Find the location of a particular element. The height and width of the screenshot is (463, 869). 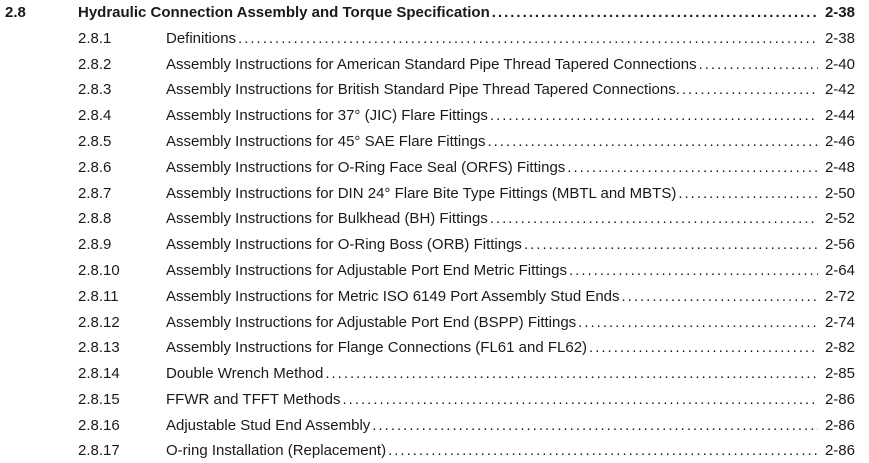

entry-number: 2.8.9 is located at coordinates (95, 244).